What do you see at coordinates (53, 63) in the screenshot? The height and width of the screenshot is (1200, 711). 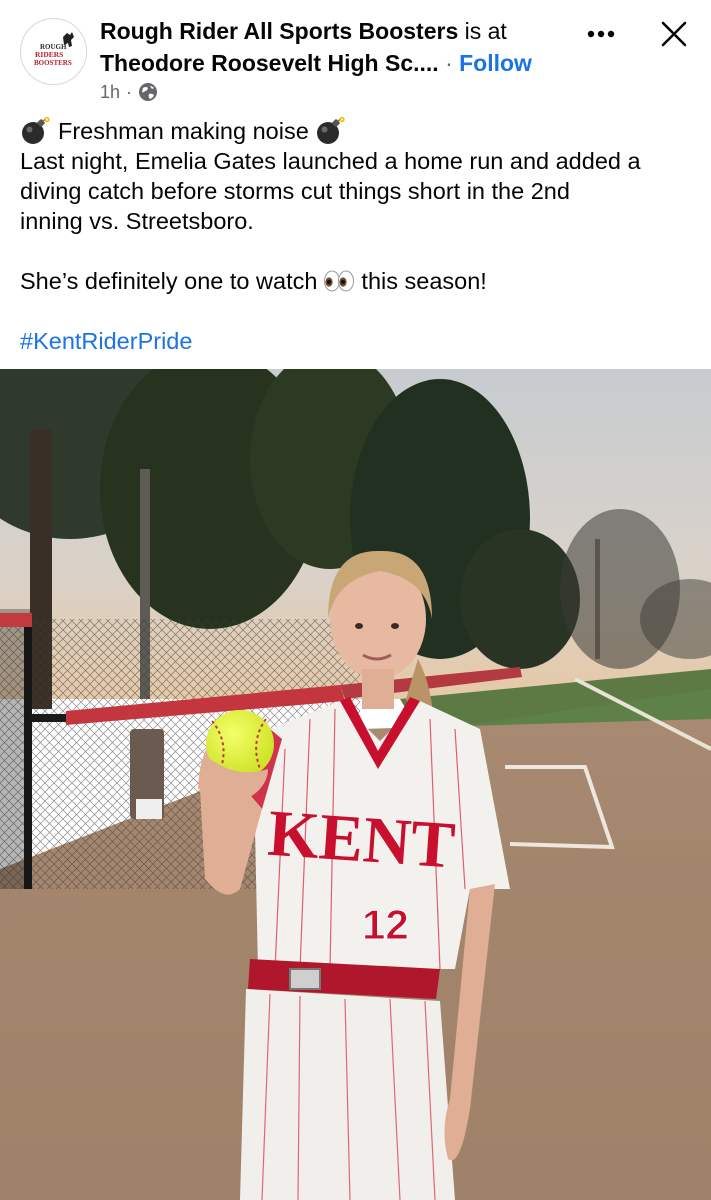 I see `avatar-logo-line-3: BOOSTERS` at bounding box center [53, 63].